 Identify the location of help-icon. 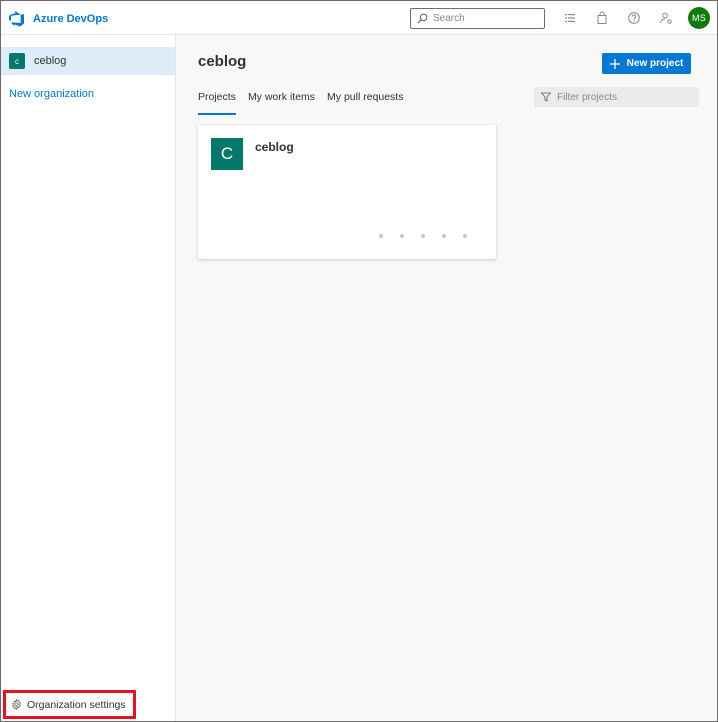
(634, 18).